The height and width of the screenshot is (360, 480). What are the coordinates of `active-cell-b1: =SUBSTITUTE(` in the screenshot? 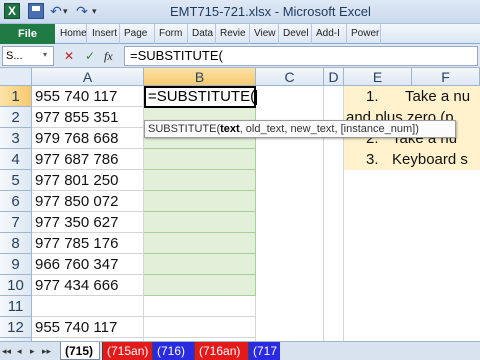 It's located at (201, 97).